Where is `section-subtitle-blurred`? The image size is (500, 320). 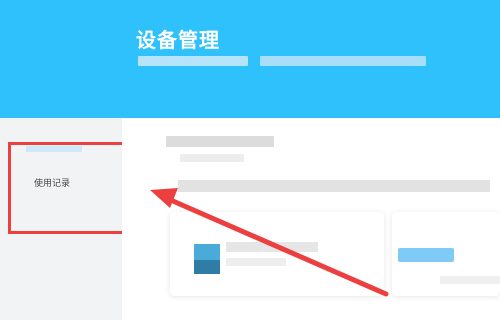
section-subtitle-blurred is located at coordinates (212, 158).